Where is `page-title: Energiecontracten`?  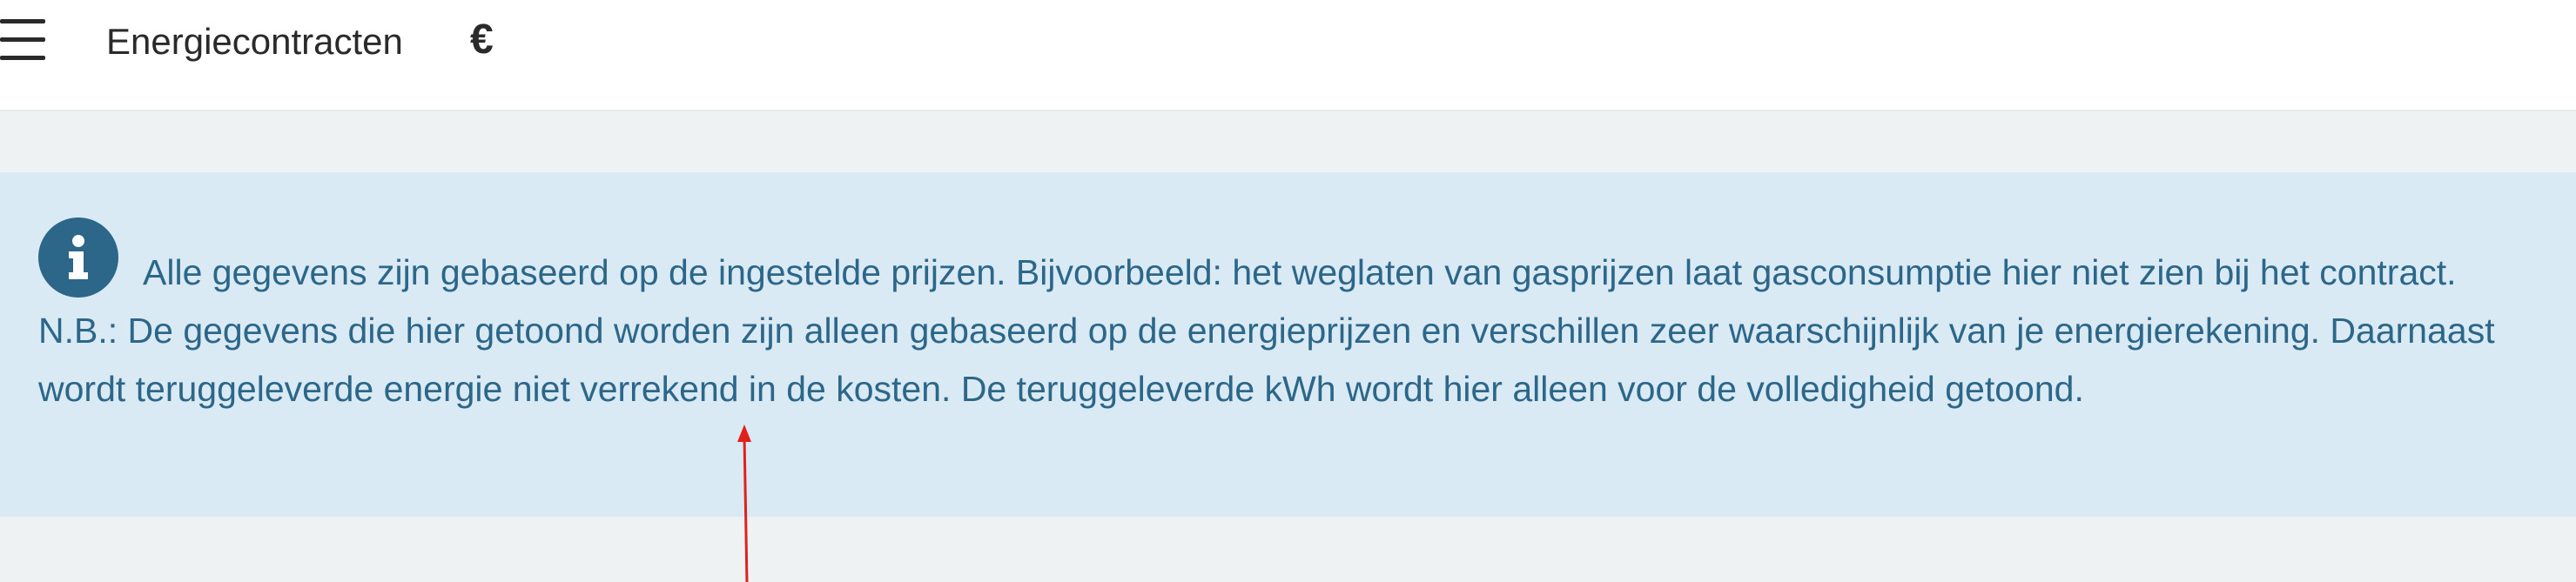
page-title: Energiecontracten is located at coordinates (254, 41).